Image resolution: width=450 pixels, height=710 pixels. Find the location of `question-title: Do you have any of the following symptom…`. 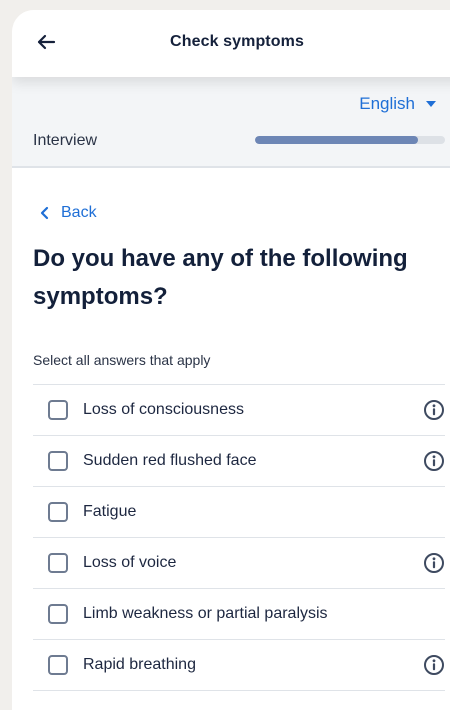

question-title: Do you have any of the following symptom… is located at coordinates (220, 277).